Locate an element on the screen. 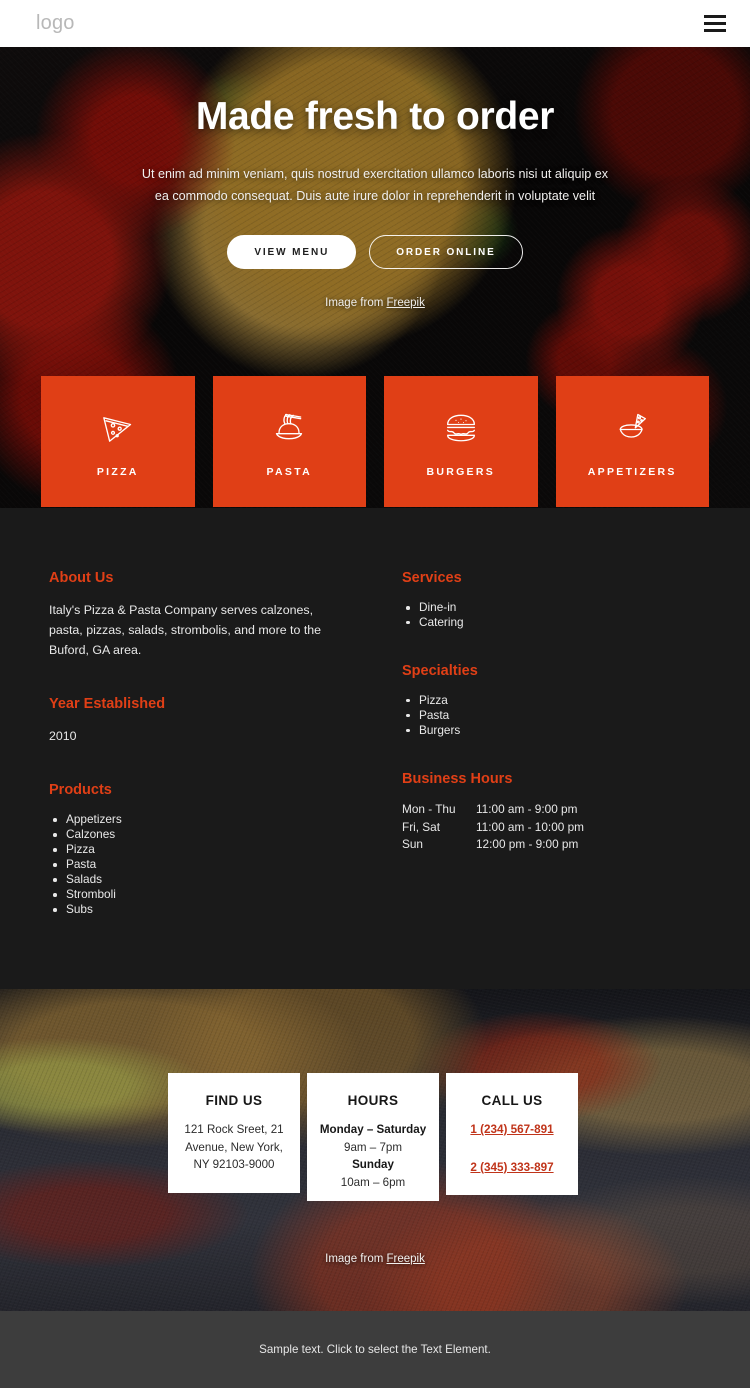 The width and height of the screenshot is (750, 1388). hero-button-group: VIEW MENU ORDER ONLINE is located at coordinates (375, 251).